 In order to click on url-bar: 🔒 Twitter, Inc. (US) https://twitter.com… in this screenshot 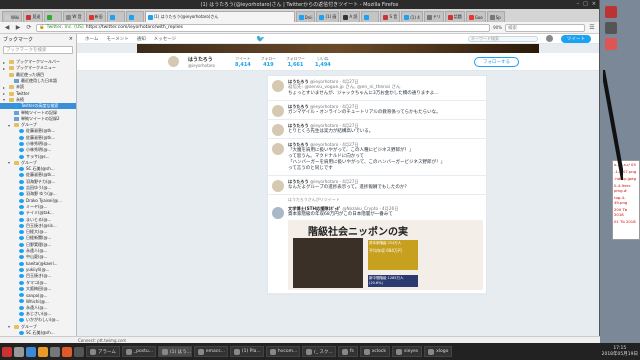, I will do `click(263, 27)`.